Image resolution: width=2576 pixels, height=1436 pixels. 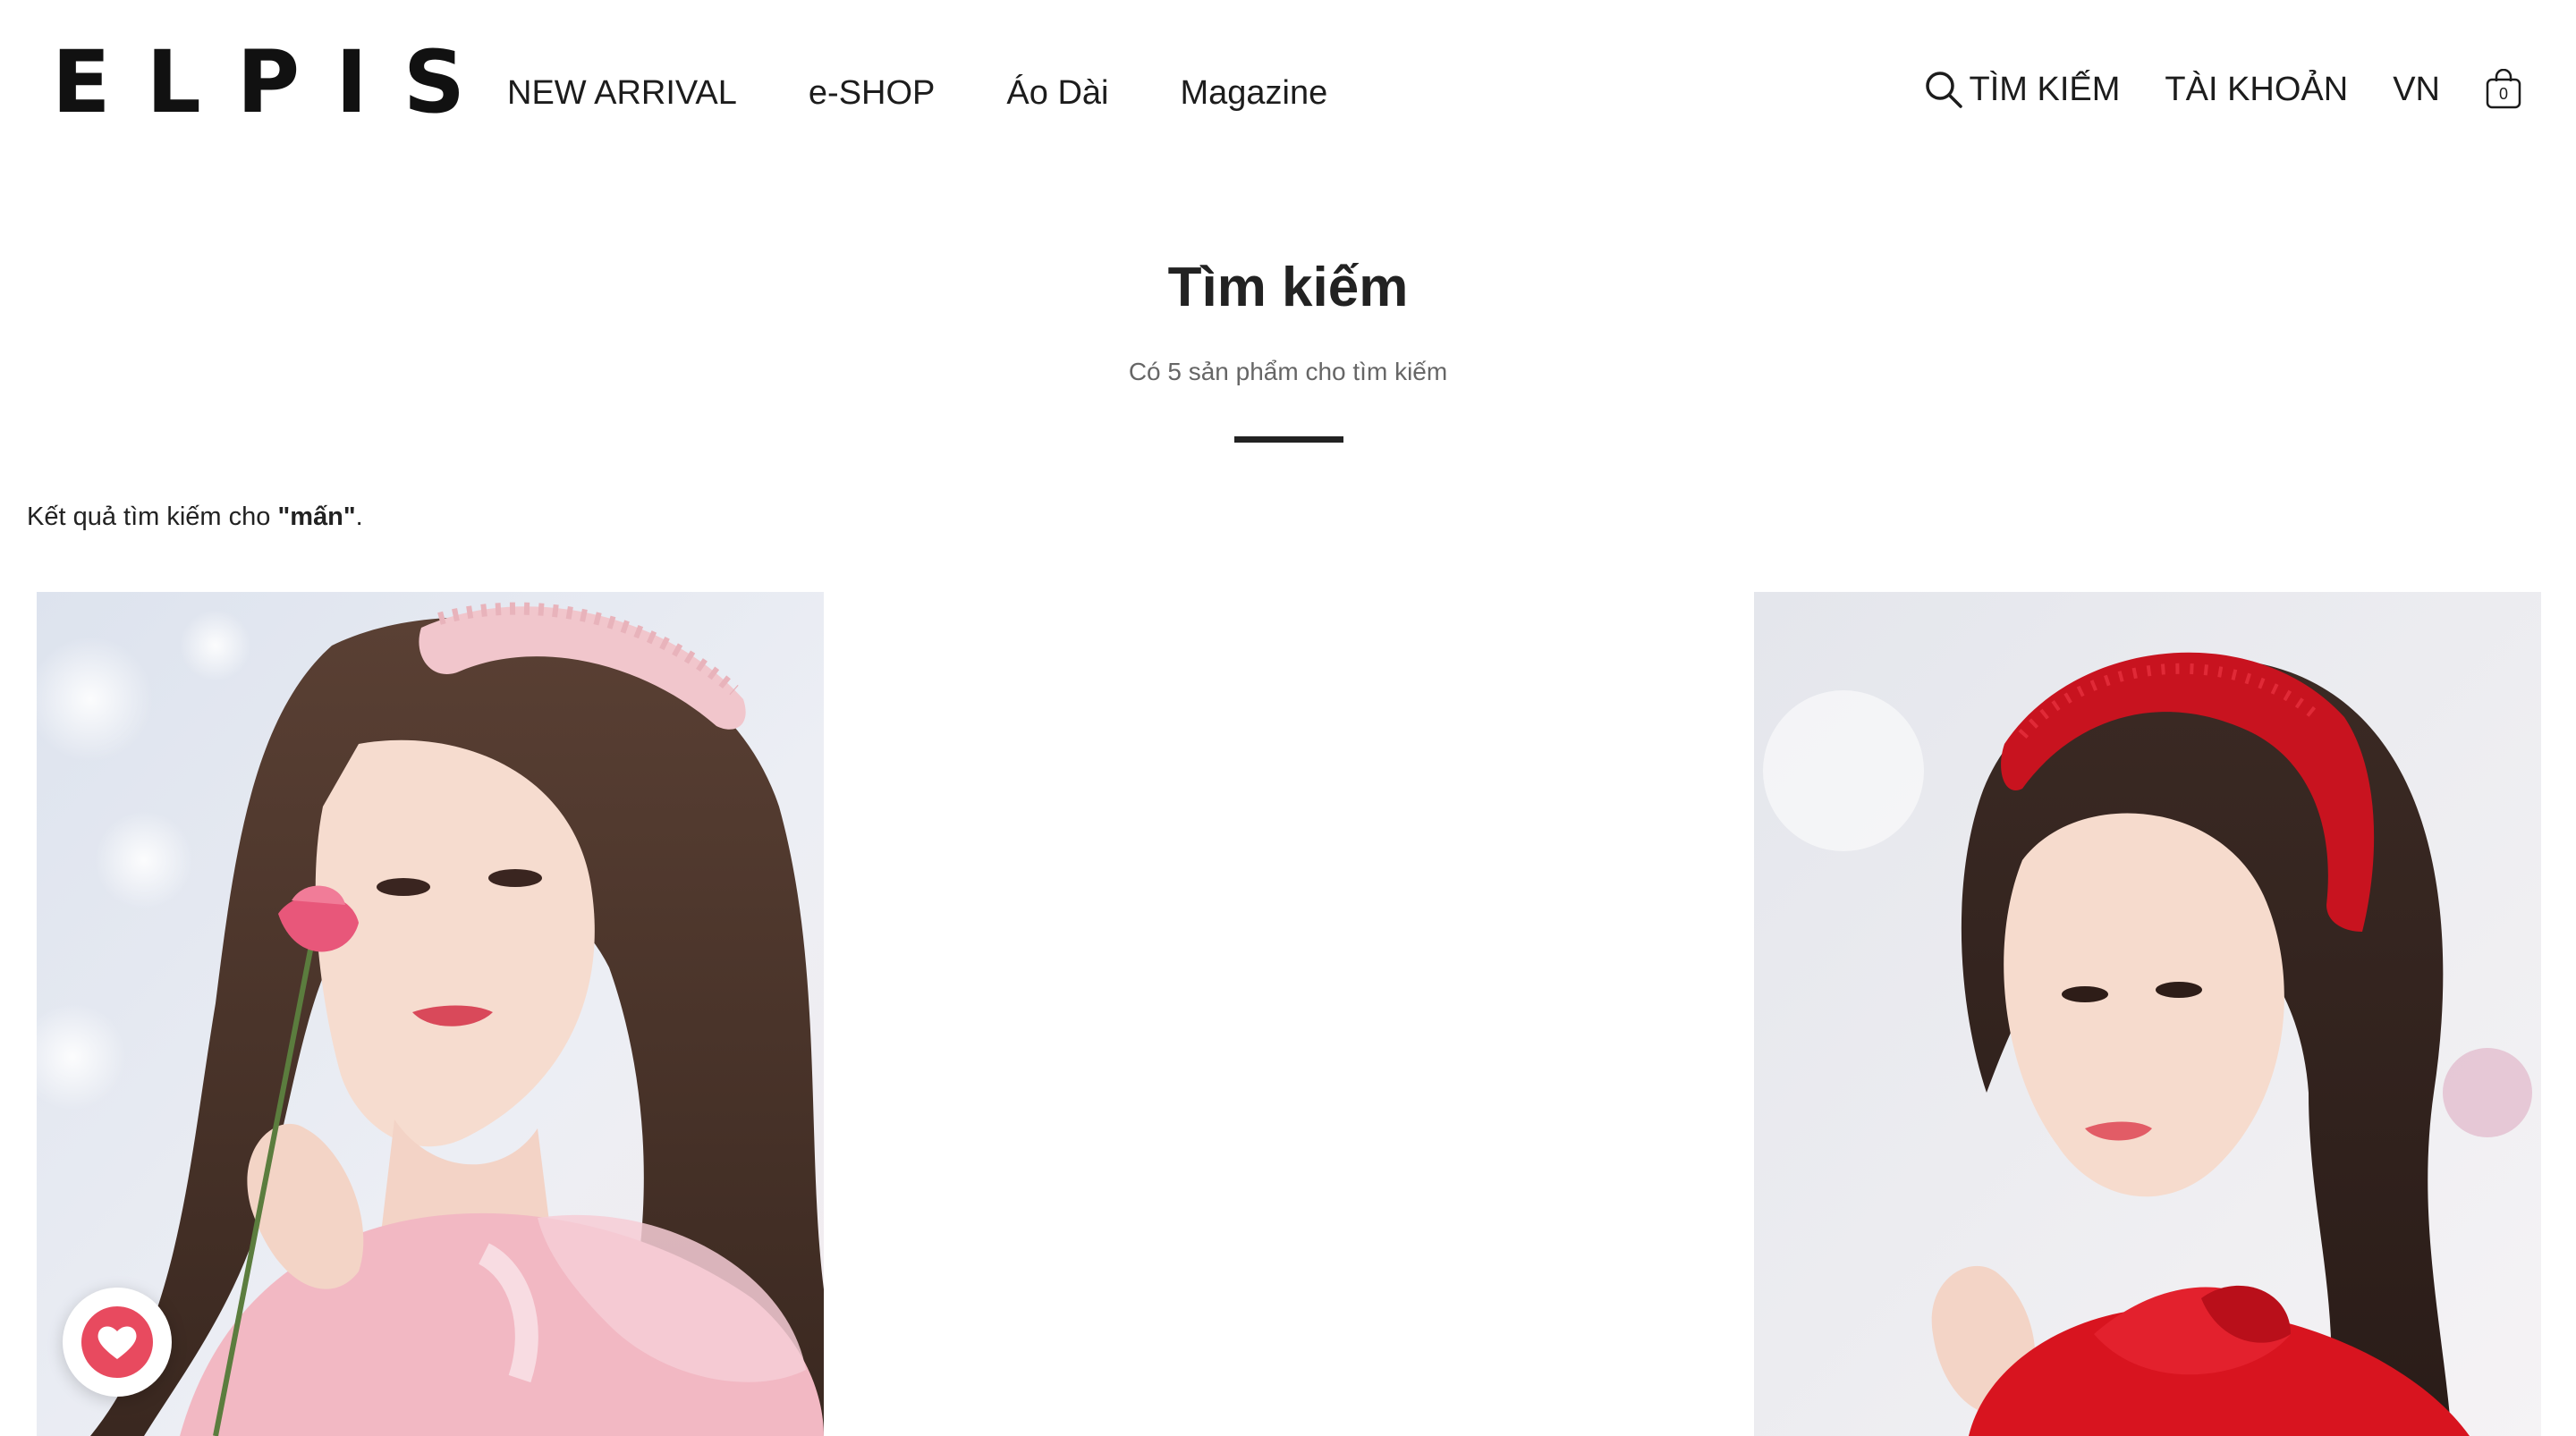 I want to click on heart-icon, so click(x=117, y=1342).